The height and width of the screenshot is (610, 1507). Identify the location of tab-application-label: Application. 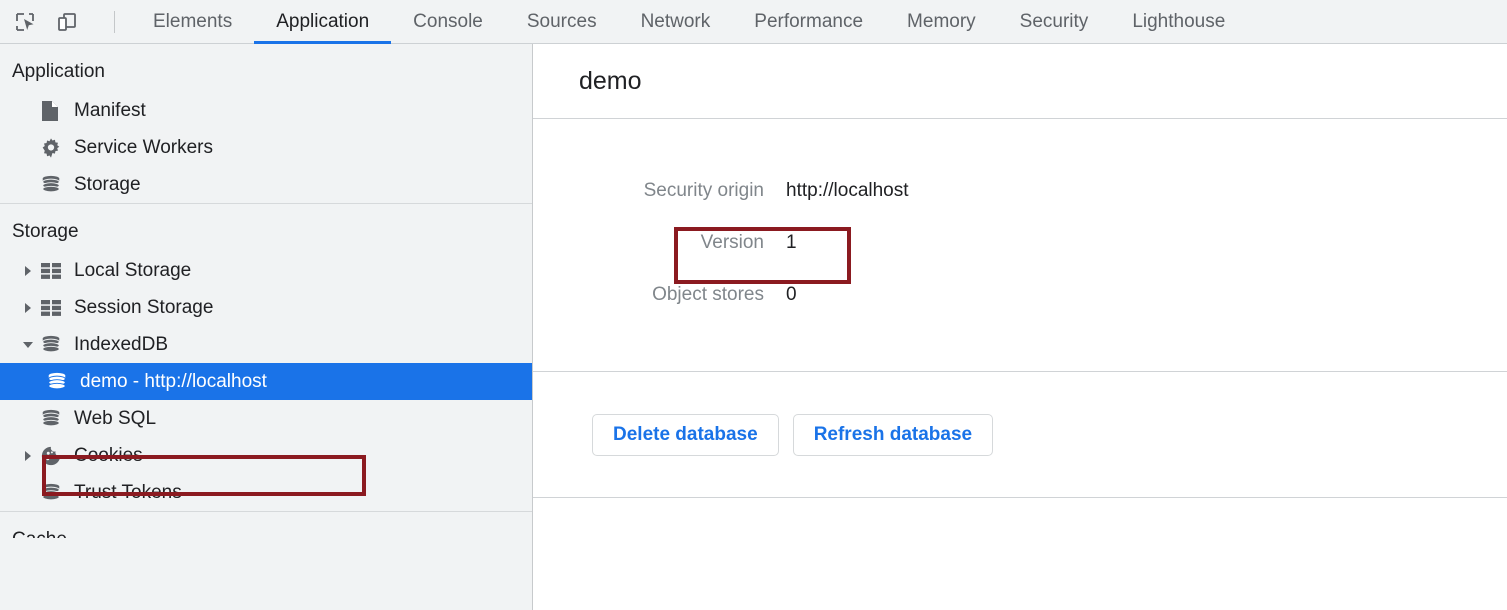
(323, 21).